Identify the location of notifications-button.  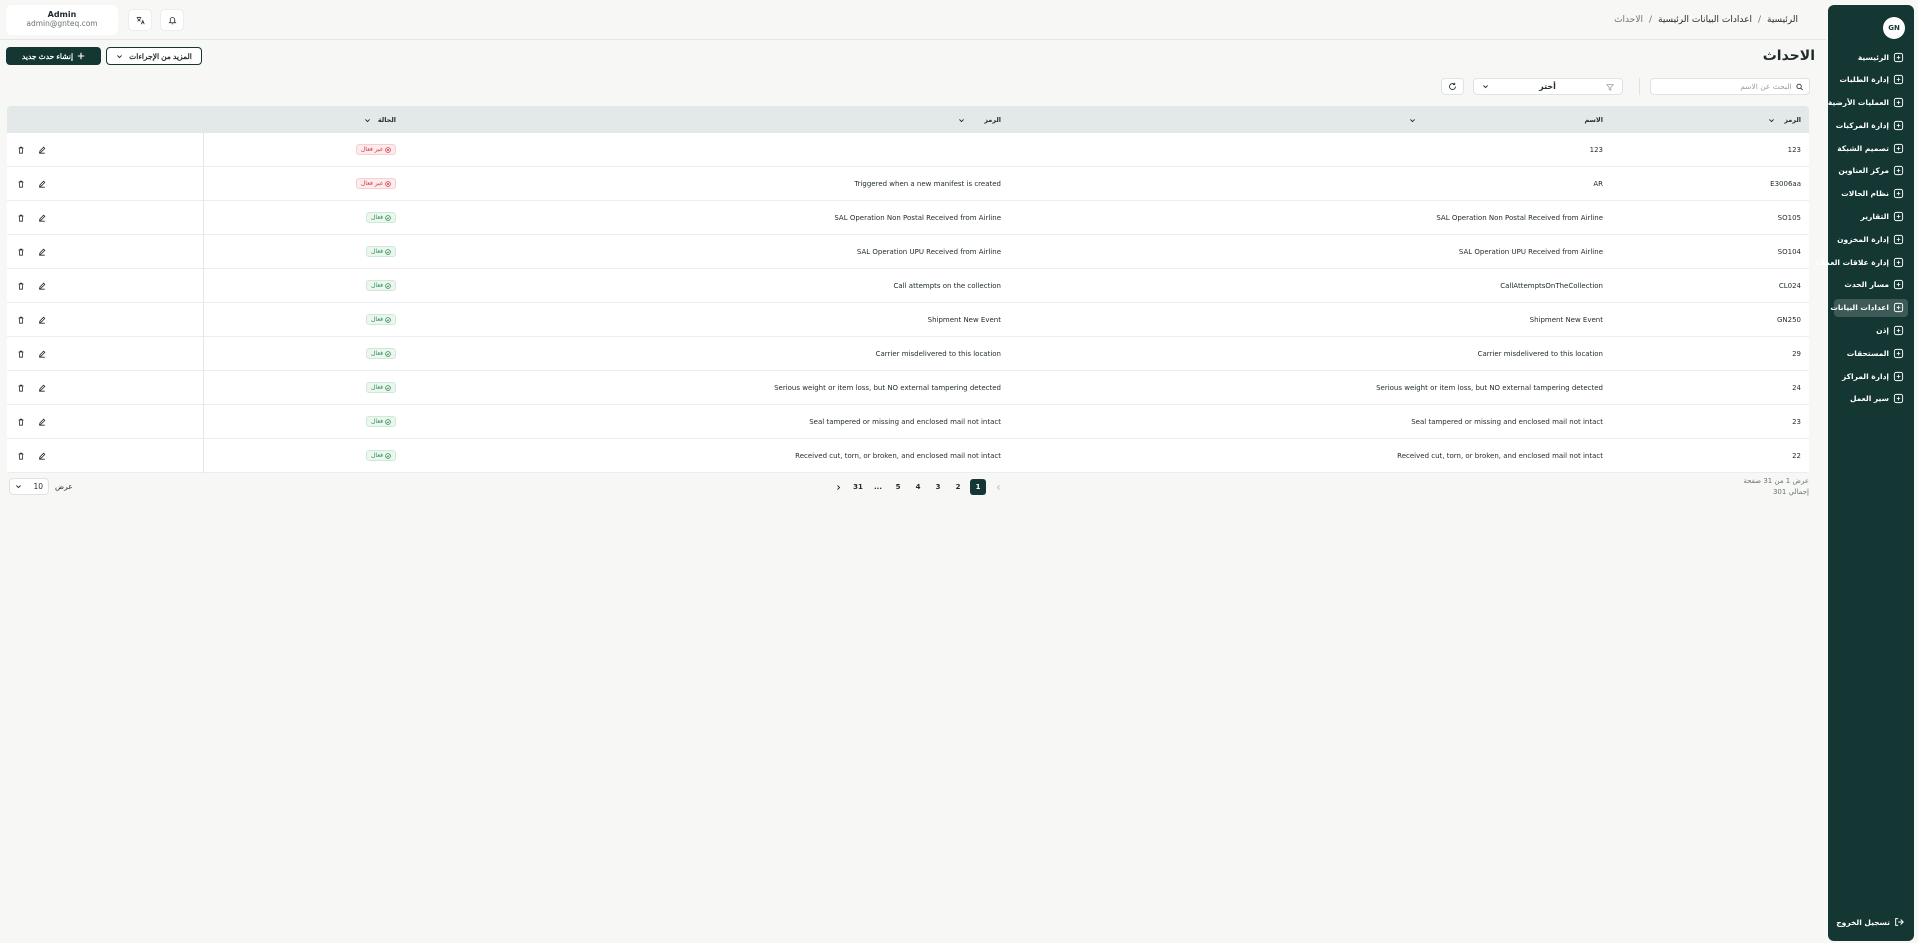
(172, 20).